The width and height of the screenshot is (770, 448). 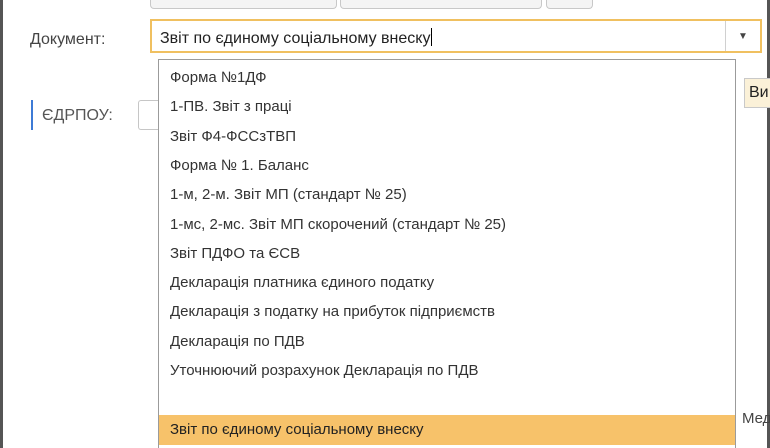 I want to click on chevron-down-icon: ▼, so click(x=743, y=36).